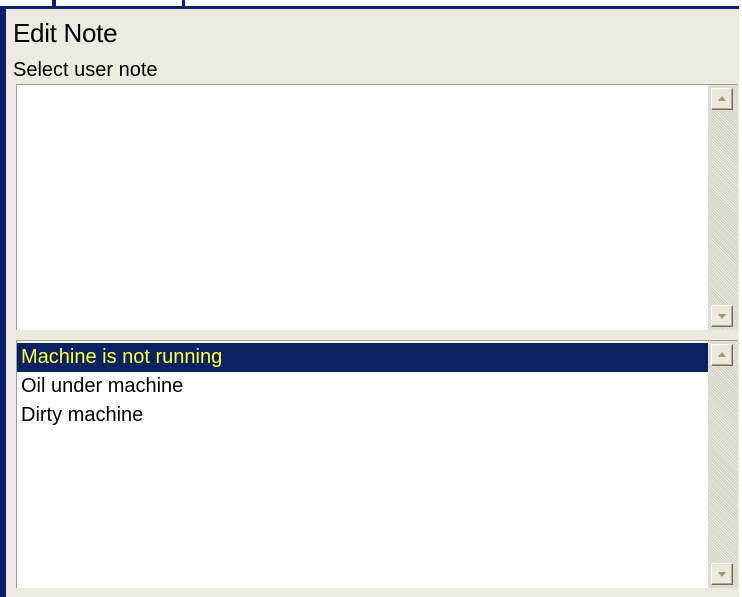 The image size is (742, 597). What do you see at coordinates (65, 33) in the screenshot?
I see `dialog-title: Edit Note` at bounding box center [65, 33].